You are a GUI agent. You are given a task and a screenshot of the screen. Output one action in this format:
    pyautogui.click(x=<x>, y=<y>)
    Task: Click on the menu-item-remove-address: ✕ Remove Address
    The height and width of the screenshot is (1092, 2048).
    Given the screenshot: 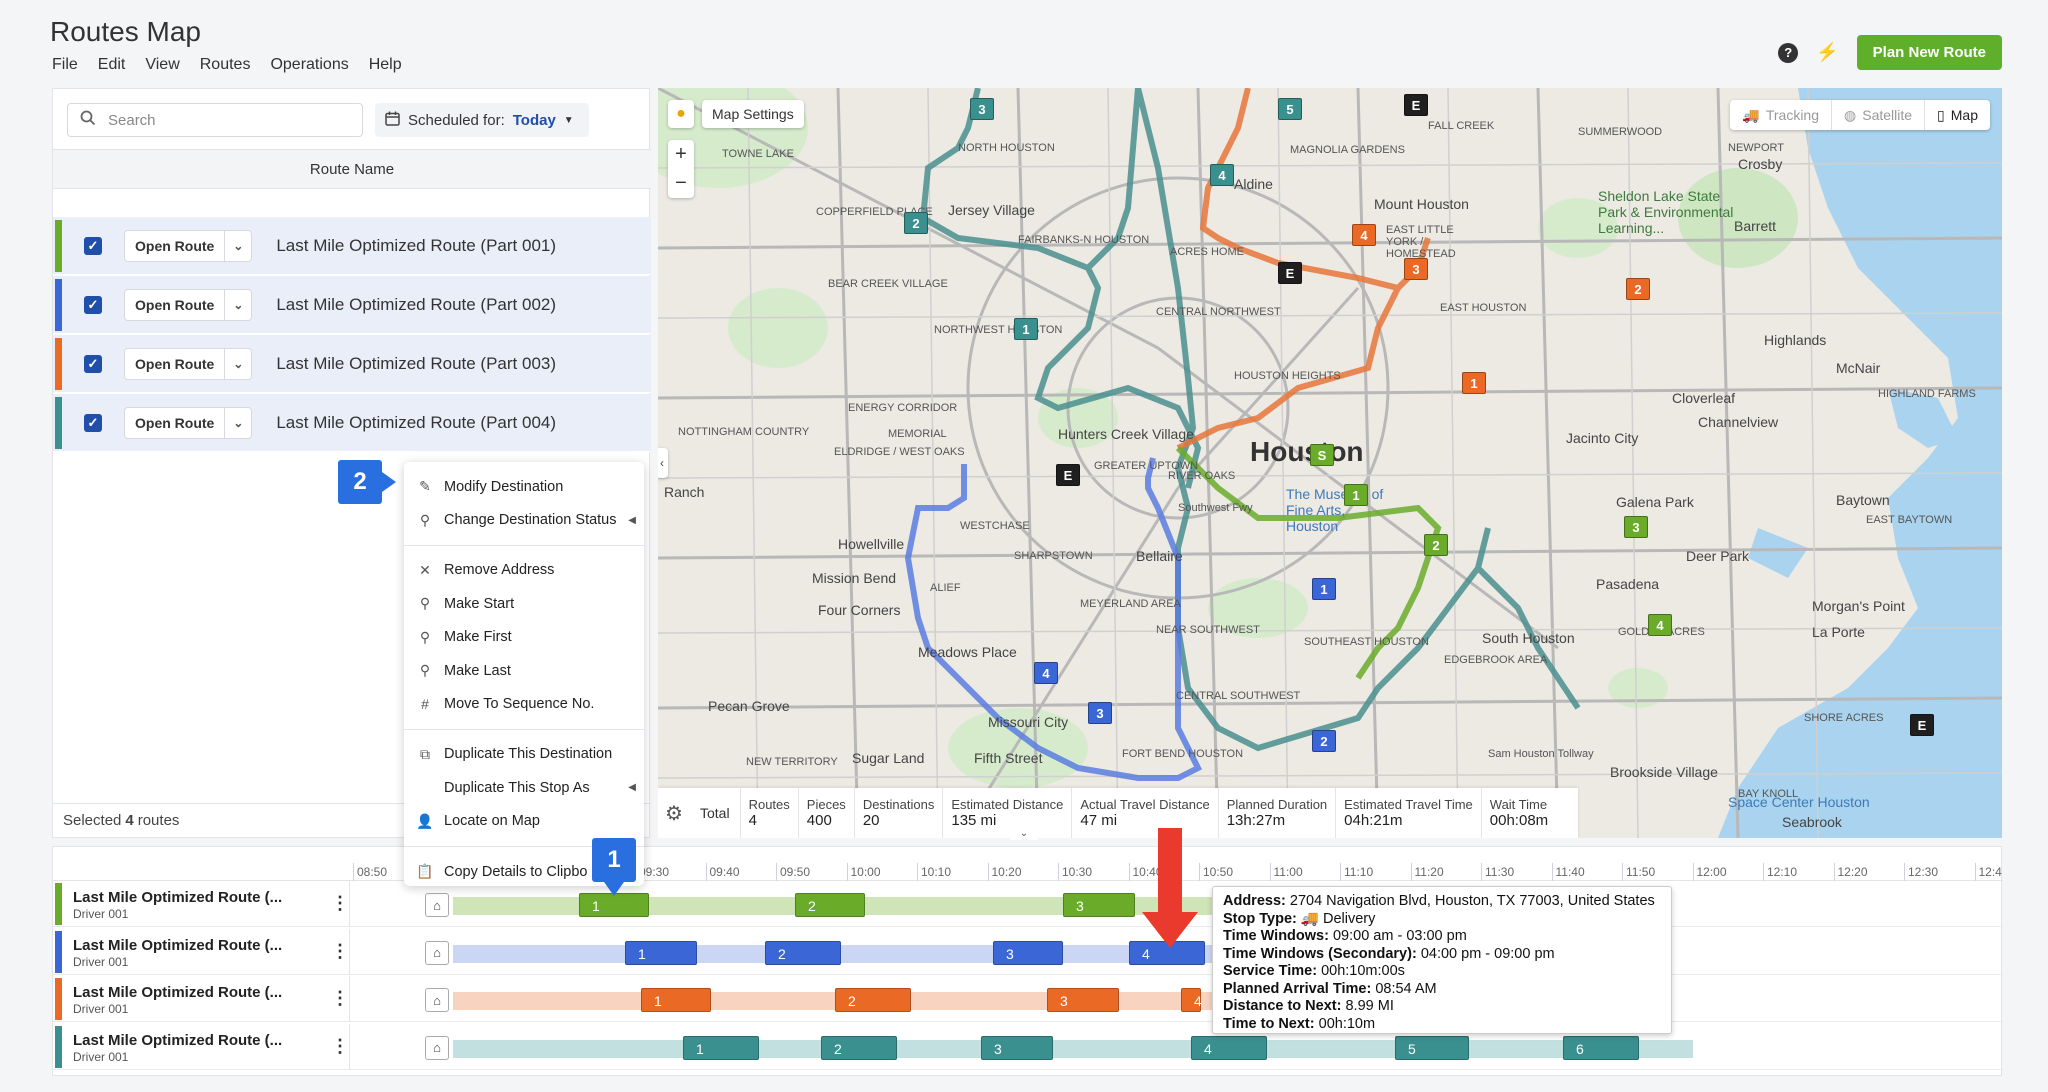 What is the action you would take?
    pyautogui.click(x=524, y=570)
    